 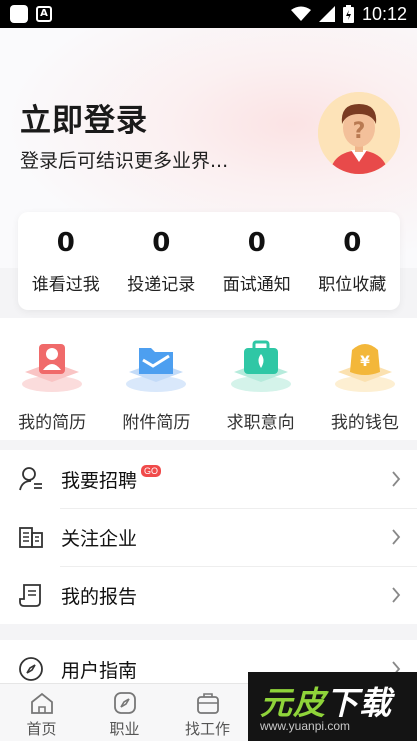 I want to click on battery-icon, so click(x=348, y=14).